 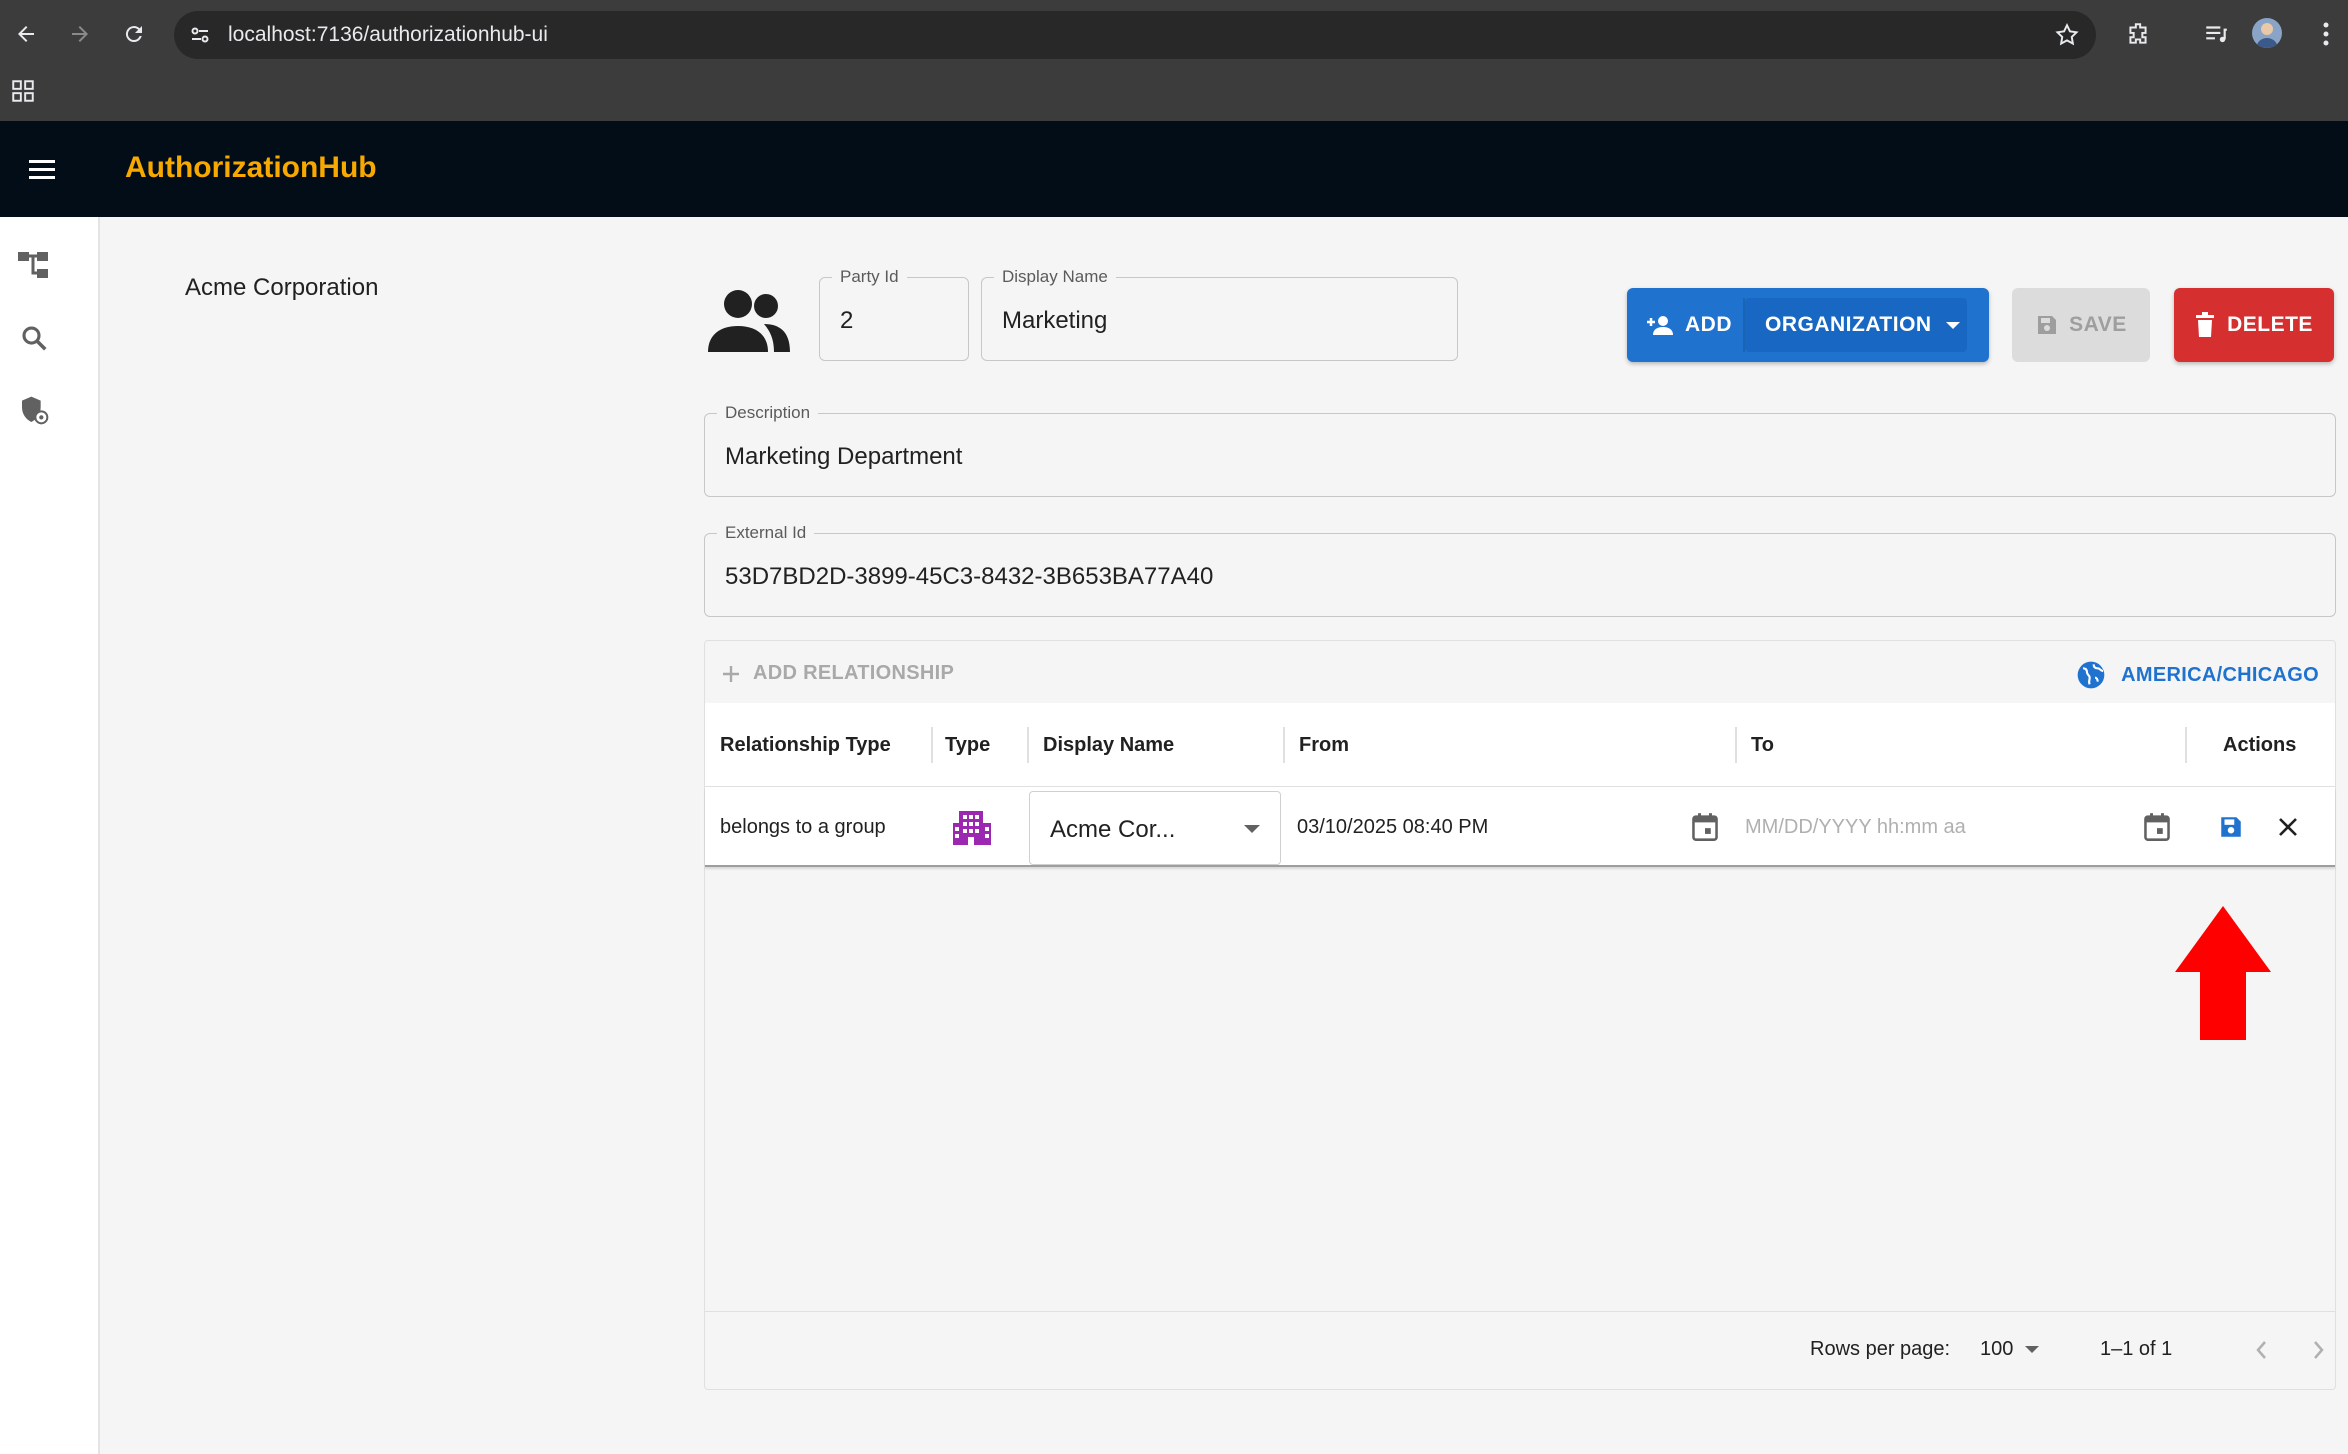 I want to click on party-id-label: Party Id, so click(x=869, y=277).